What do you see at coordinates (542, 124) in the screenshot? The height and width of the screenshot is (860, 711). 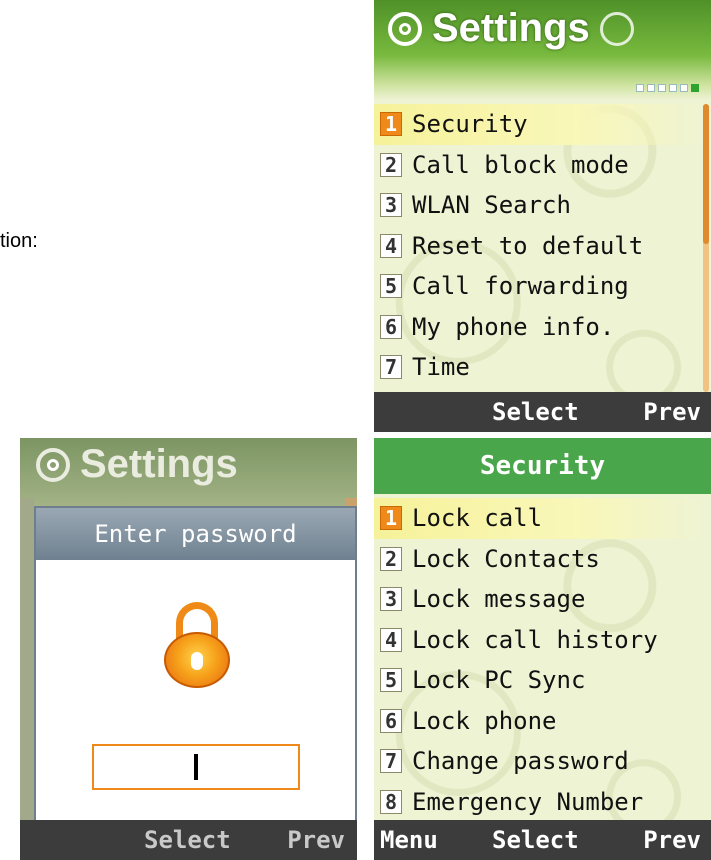 I see `menu-item-security: 1 Security` at bounding box center [542, 124].